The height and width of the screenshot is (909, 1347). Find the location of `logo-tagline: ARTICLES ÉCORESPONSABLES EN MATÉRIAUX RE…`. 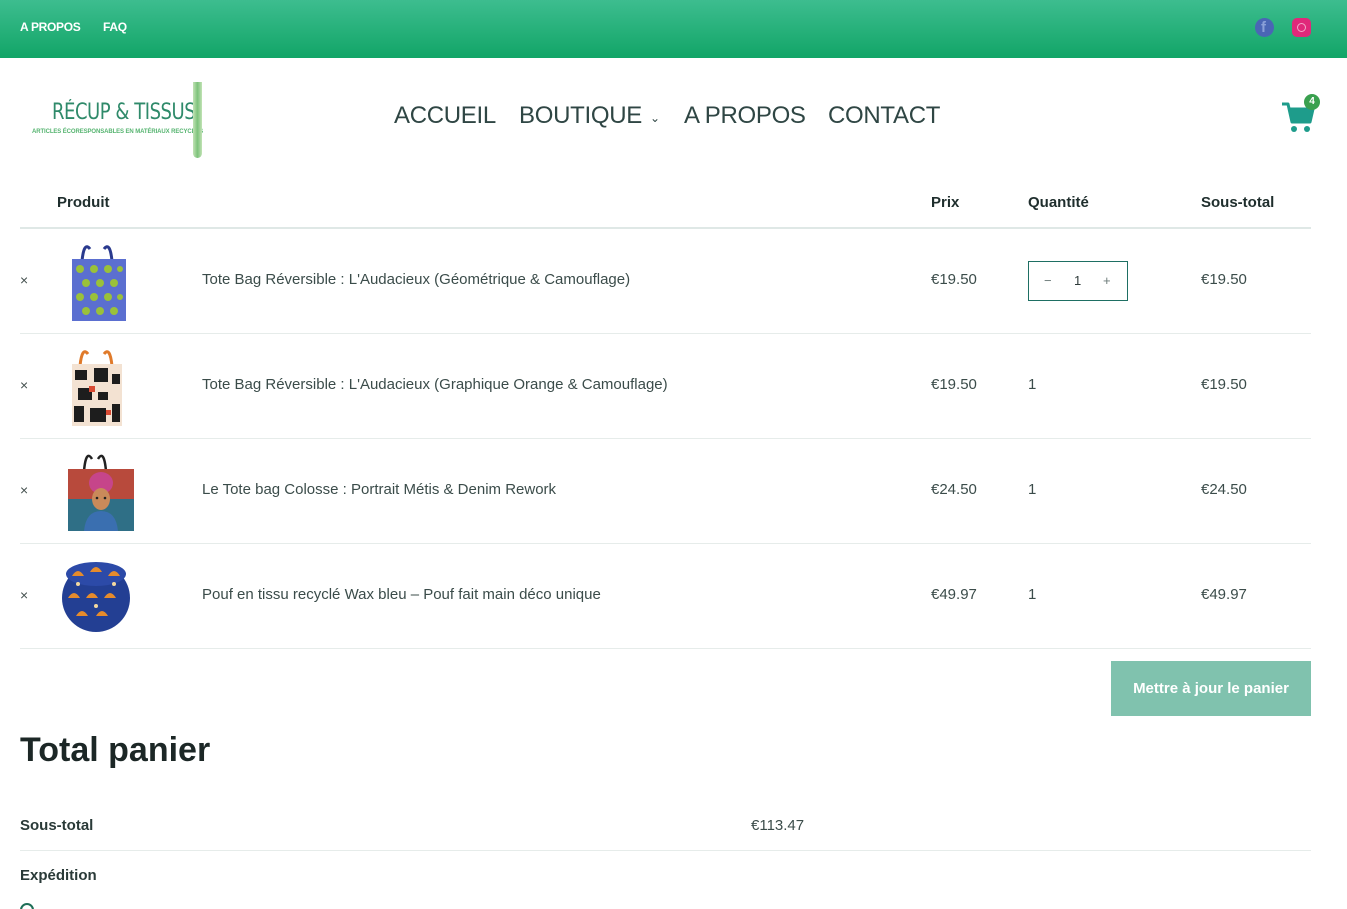

logo-tagline: ARTICLES ÉCORESPONSABLES EN MATÉRIAUX RE… is located at coordinates (117, 132).